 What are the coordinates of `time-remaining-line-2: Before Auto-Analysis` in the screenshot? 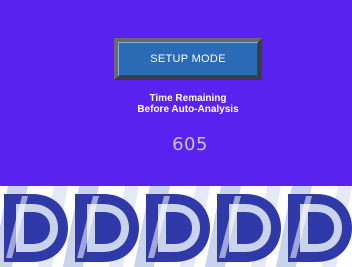 It's located at (188, 109).